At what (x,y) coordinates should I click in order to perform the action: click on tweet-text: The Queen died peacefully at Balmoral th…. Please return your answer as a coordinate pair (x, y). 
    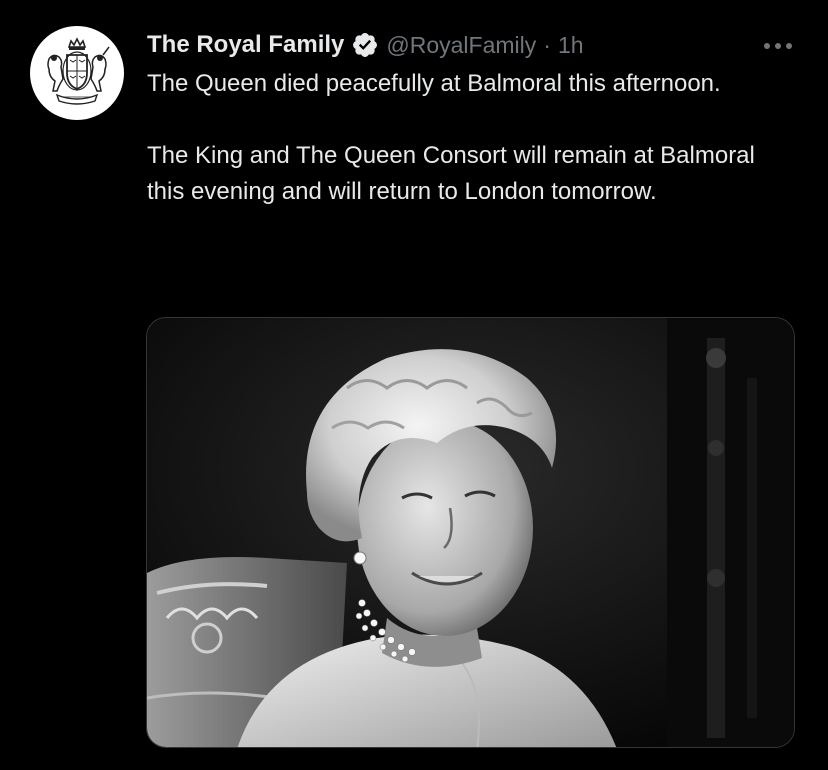
    Looking at the image, I should click on (467, 138).